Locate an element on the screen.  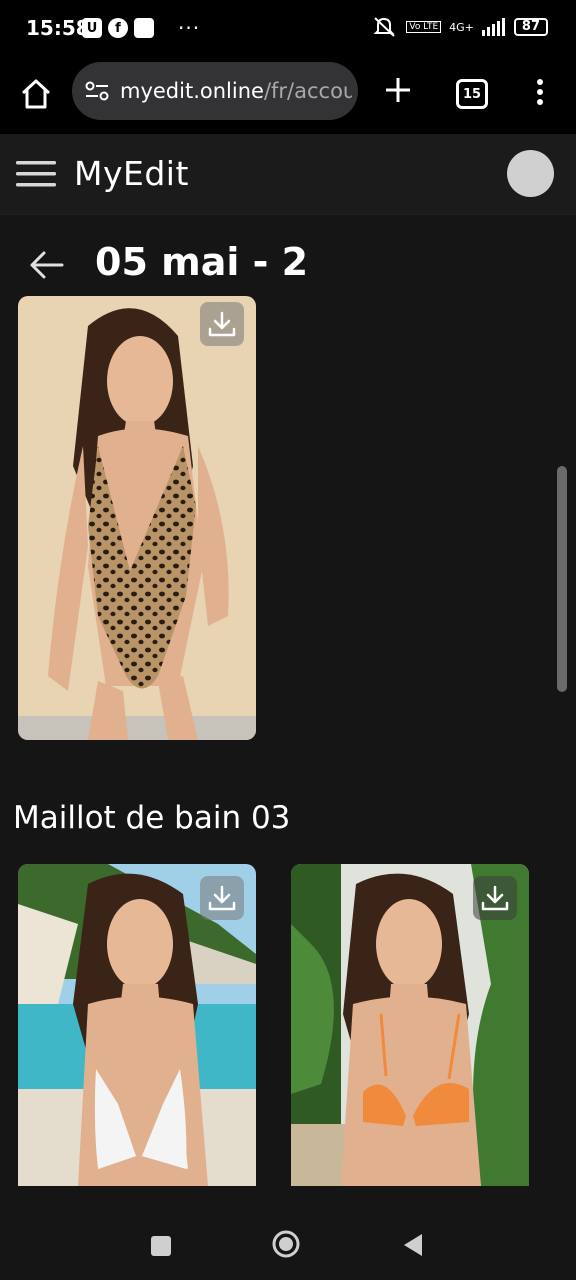
url-path: /fr/accou is located at coordinates (307, 91).